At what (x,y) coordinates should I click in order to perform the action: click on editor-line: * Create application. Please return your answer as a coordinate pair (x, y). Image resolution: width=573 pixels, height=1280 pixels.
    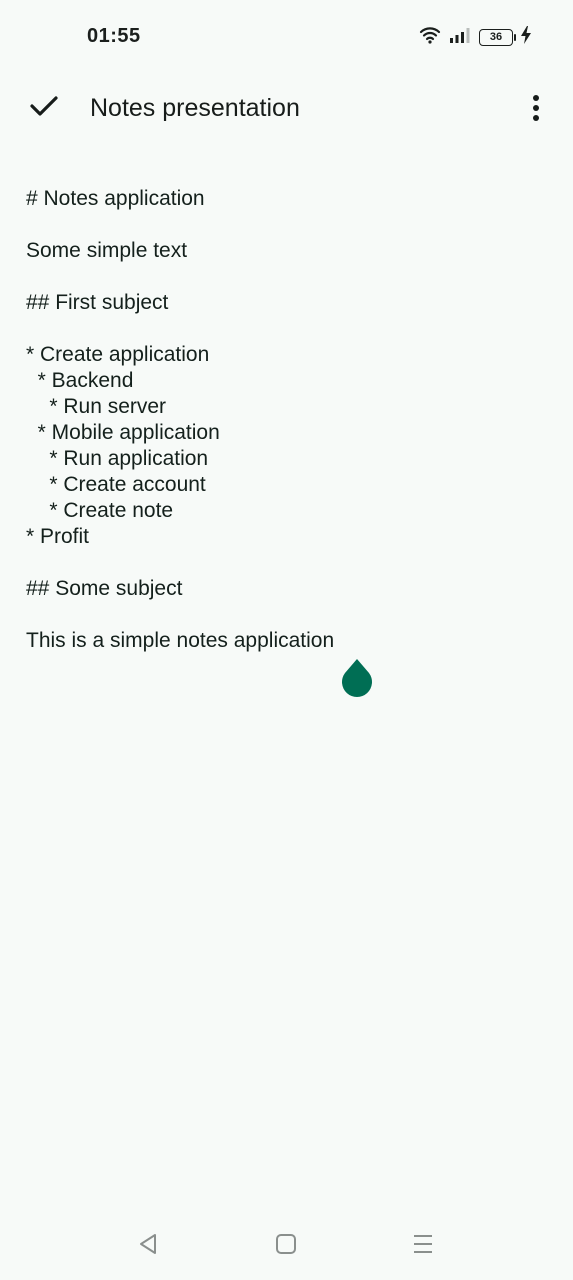
    Looking at the image, I should click on (118, 354).